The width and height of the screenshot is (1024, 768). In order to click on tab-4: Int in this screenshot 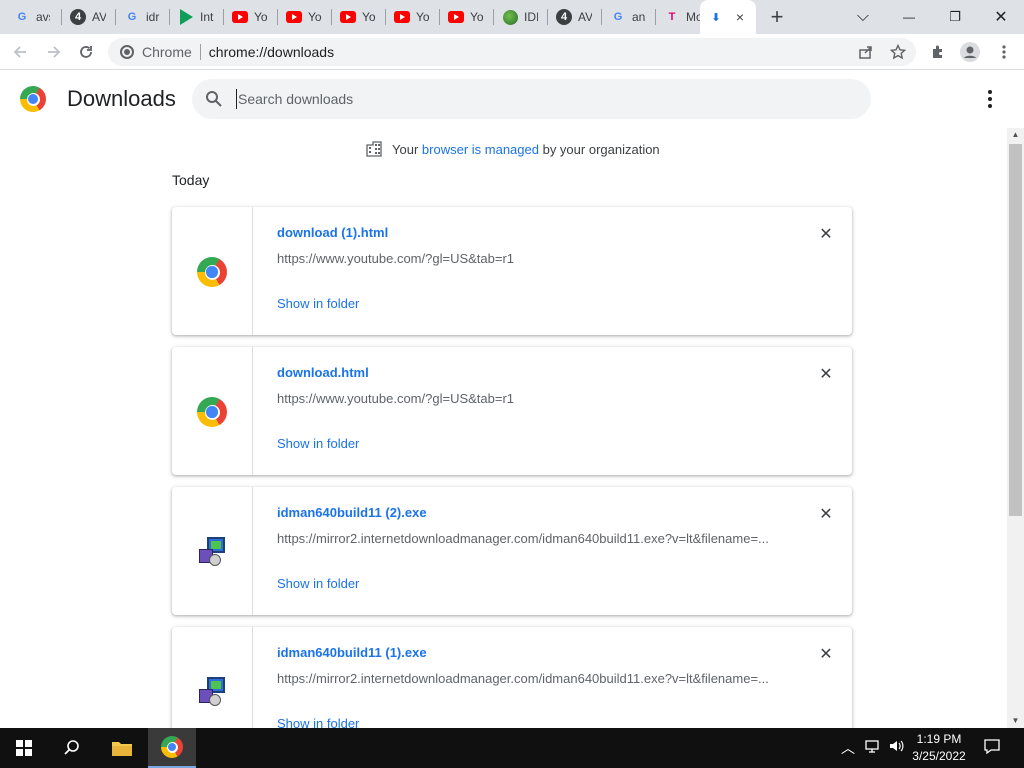, I will do `click(196, 17)`.